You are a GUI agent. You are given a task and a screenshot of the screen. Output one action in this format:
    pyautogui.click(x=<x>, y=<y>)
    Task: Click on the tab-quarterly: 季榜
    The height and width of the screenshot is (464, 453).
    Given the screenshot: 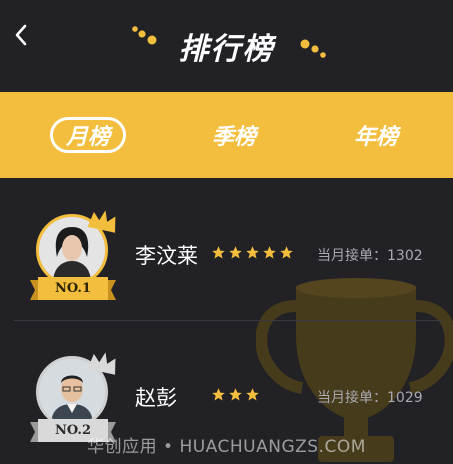 What is the action you would take?
    pyautogui.click(x=234, y=135)
    